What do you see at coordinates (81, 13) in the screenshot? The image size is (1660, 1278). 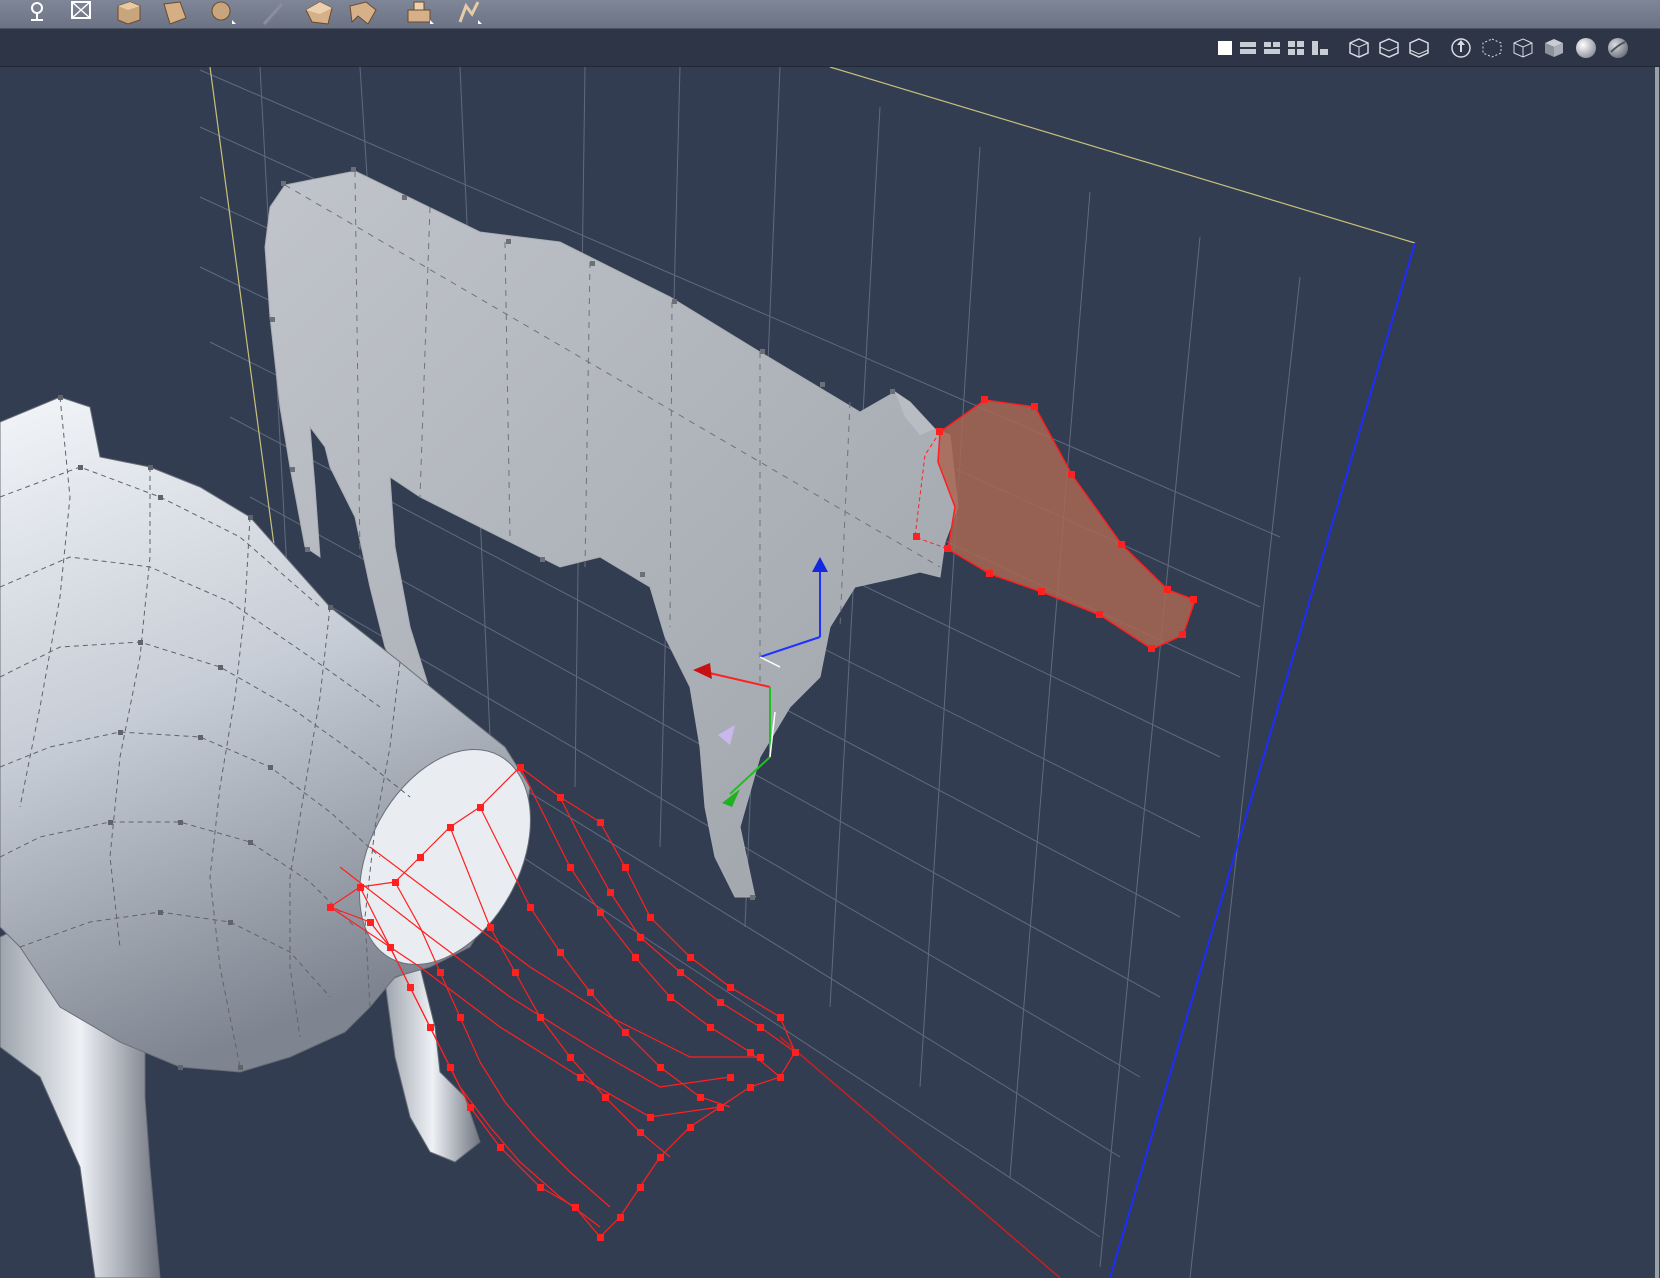 I see `frame-icon` at bounding box center [81, 13].